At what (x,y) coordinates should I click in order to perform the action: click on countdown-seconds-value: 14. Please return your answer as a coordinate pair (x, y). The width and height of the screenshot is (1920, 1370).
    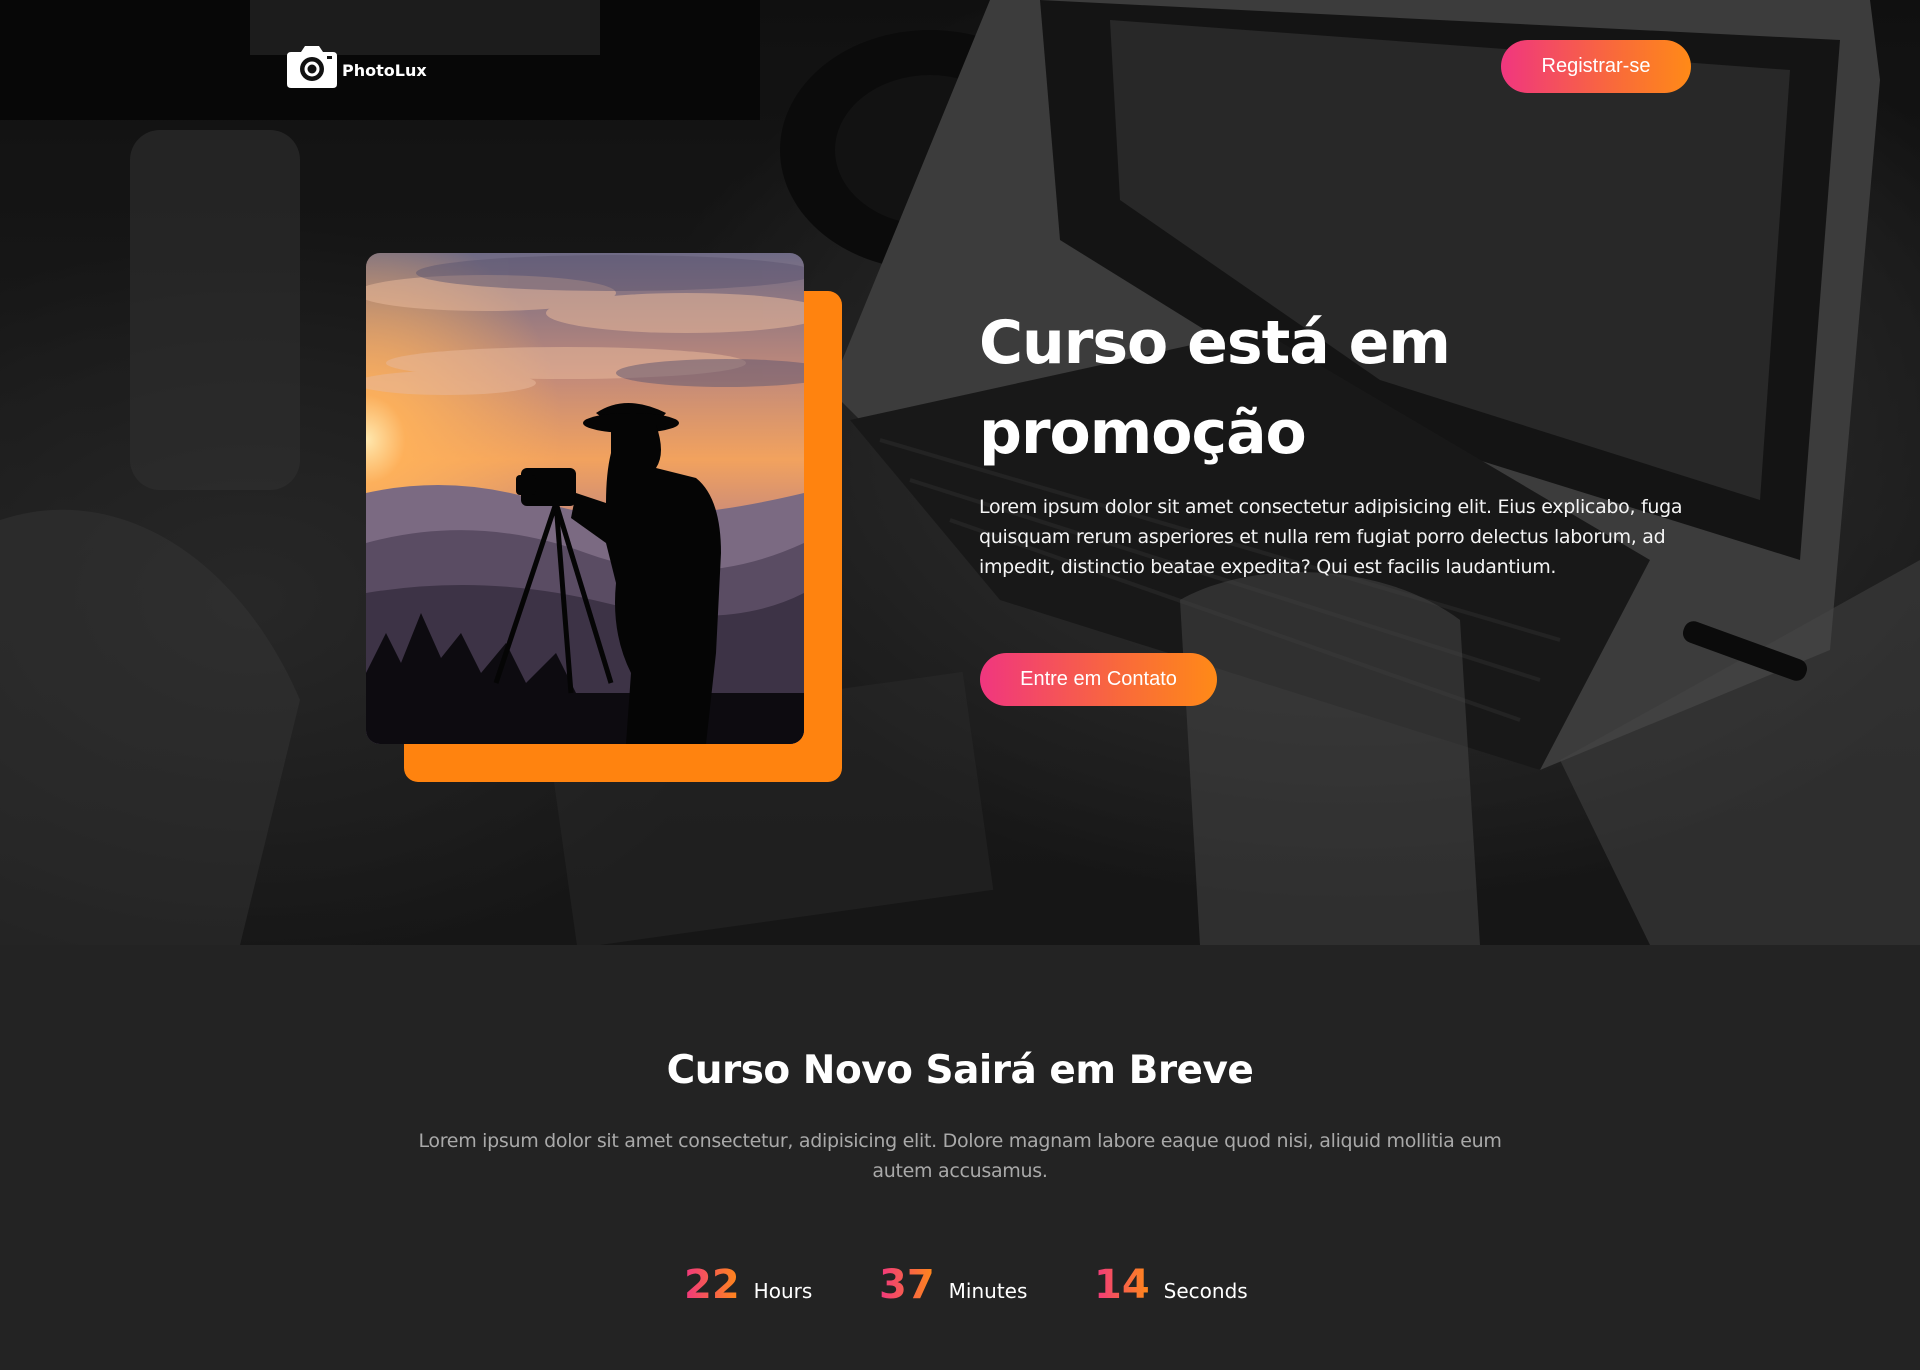
    Looking at the image, I should click on (1122, 1285).